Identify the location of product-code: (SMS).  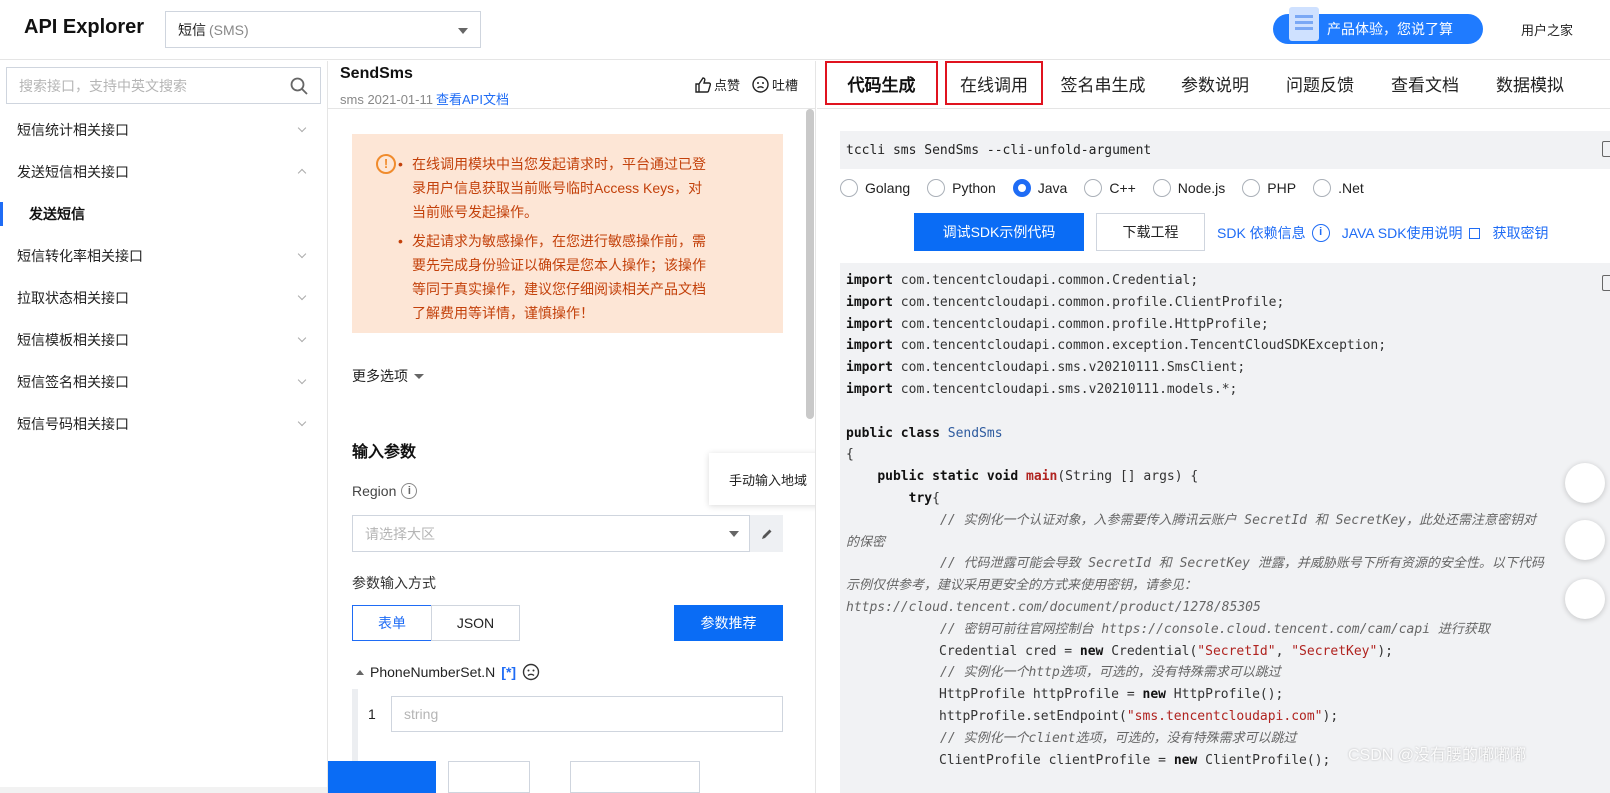
(229, 29).